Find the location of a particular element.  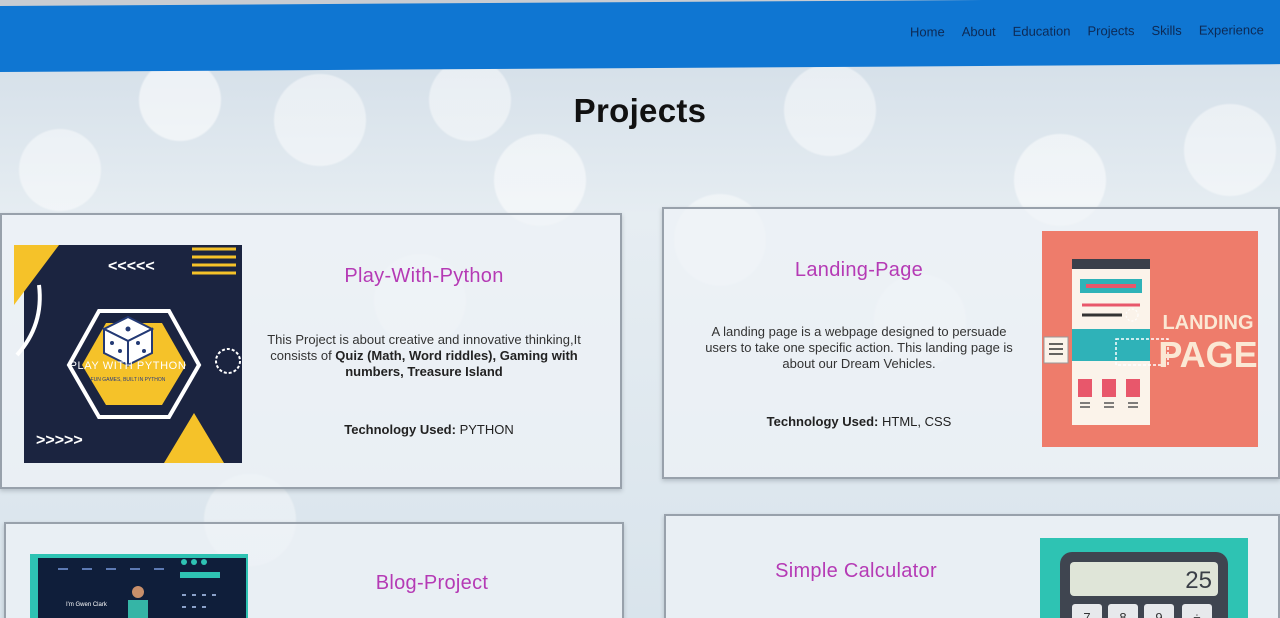

calc-display: 25 is located at coordinates (1198, 580).